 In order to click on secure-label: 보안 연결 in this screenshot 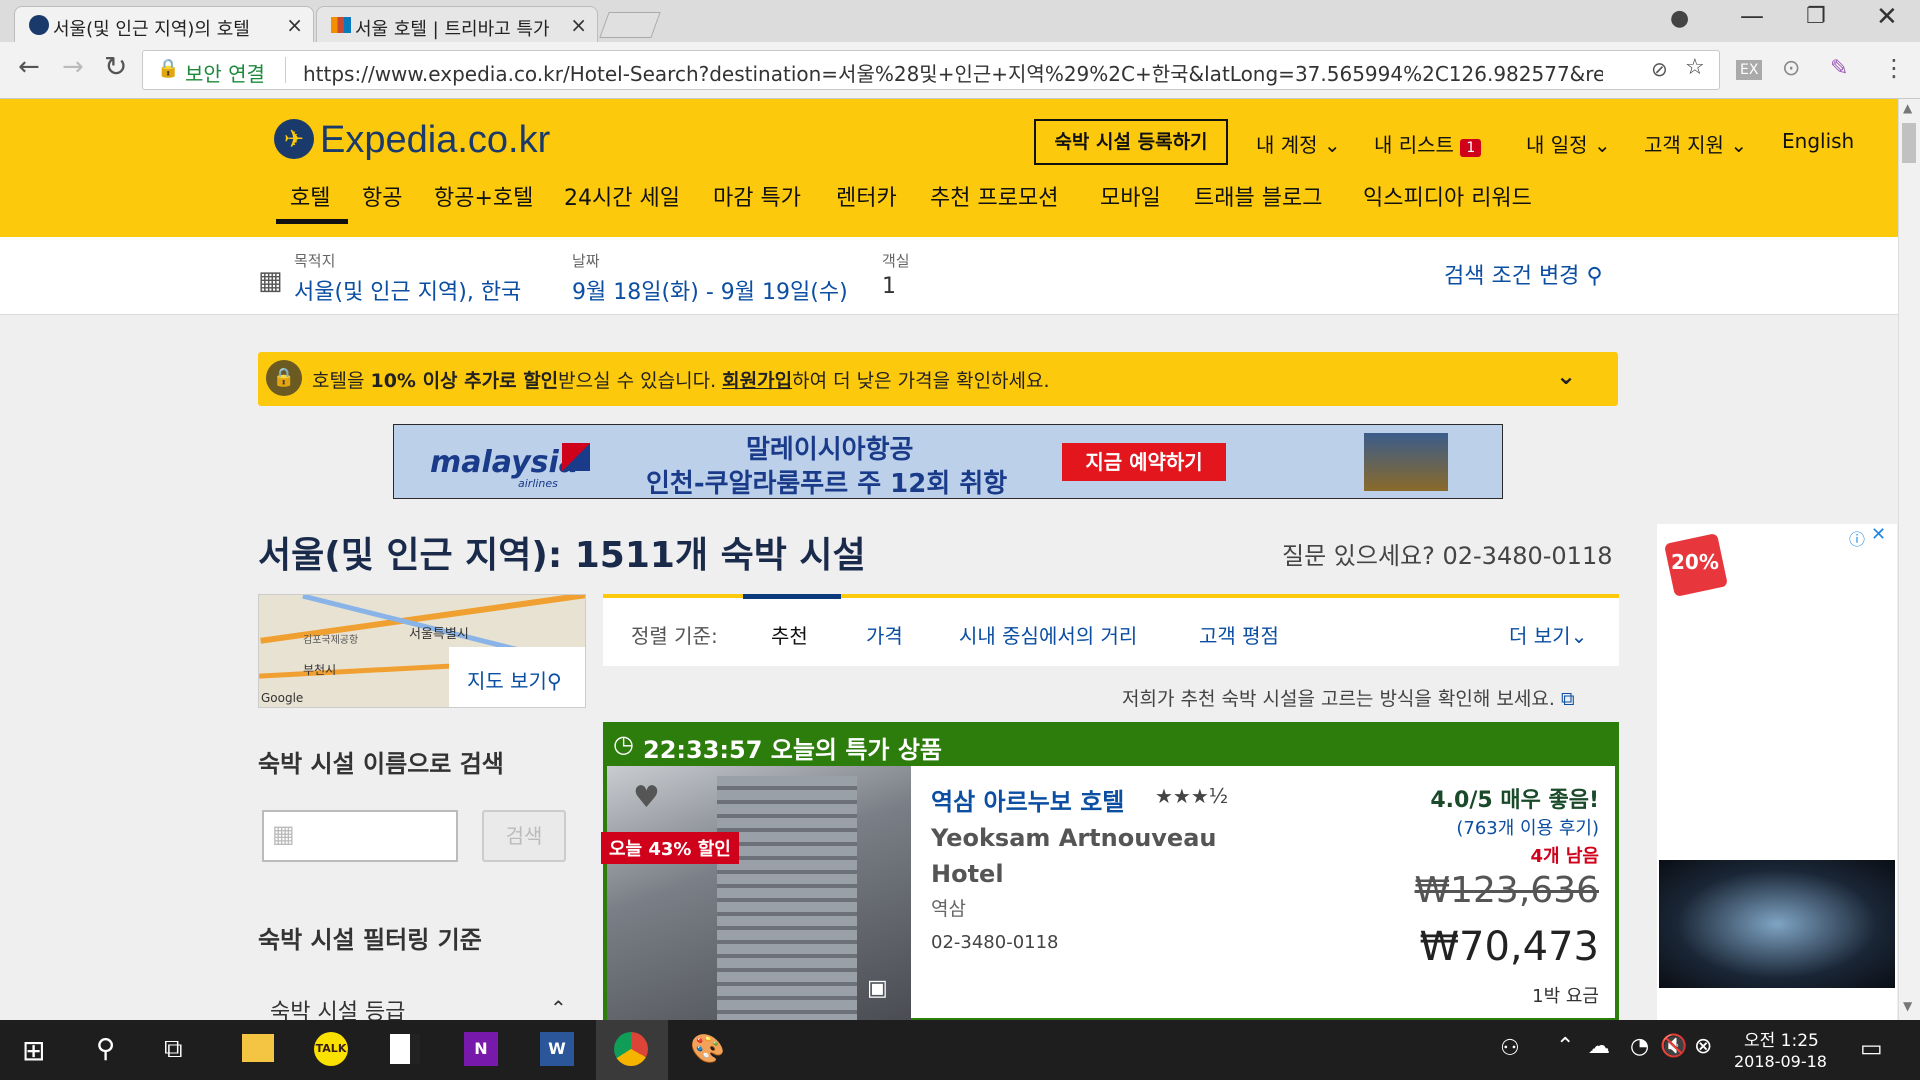, I will do `click(225, 74)`.